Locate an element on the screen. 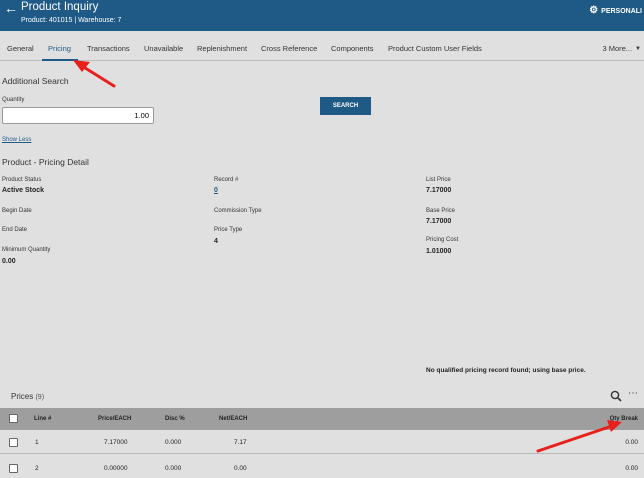 Image resolution: width=644 pixels, height=478 pixels. price-type-label: Price Type is located at coordinates (228, 230).